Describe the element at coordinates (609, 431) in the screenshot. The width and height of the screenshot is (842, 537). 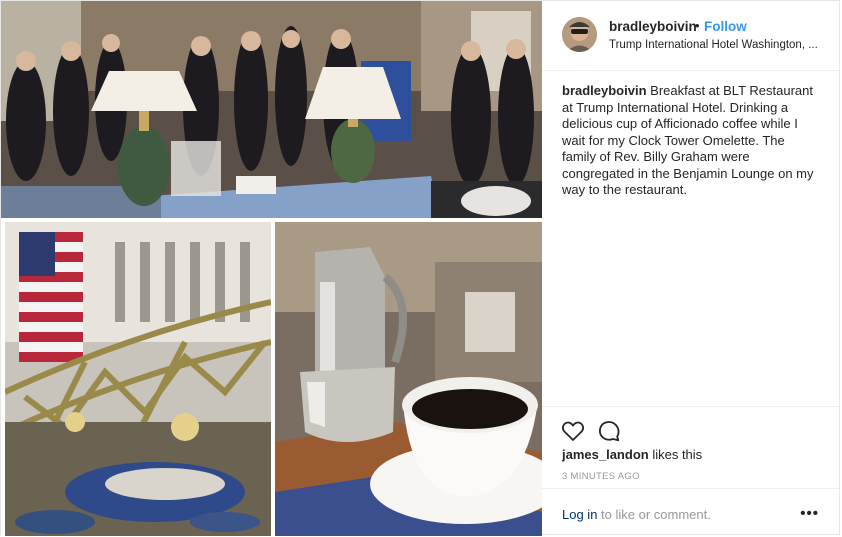
I see `comment-icon` at that location.